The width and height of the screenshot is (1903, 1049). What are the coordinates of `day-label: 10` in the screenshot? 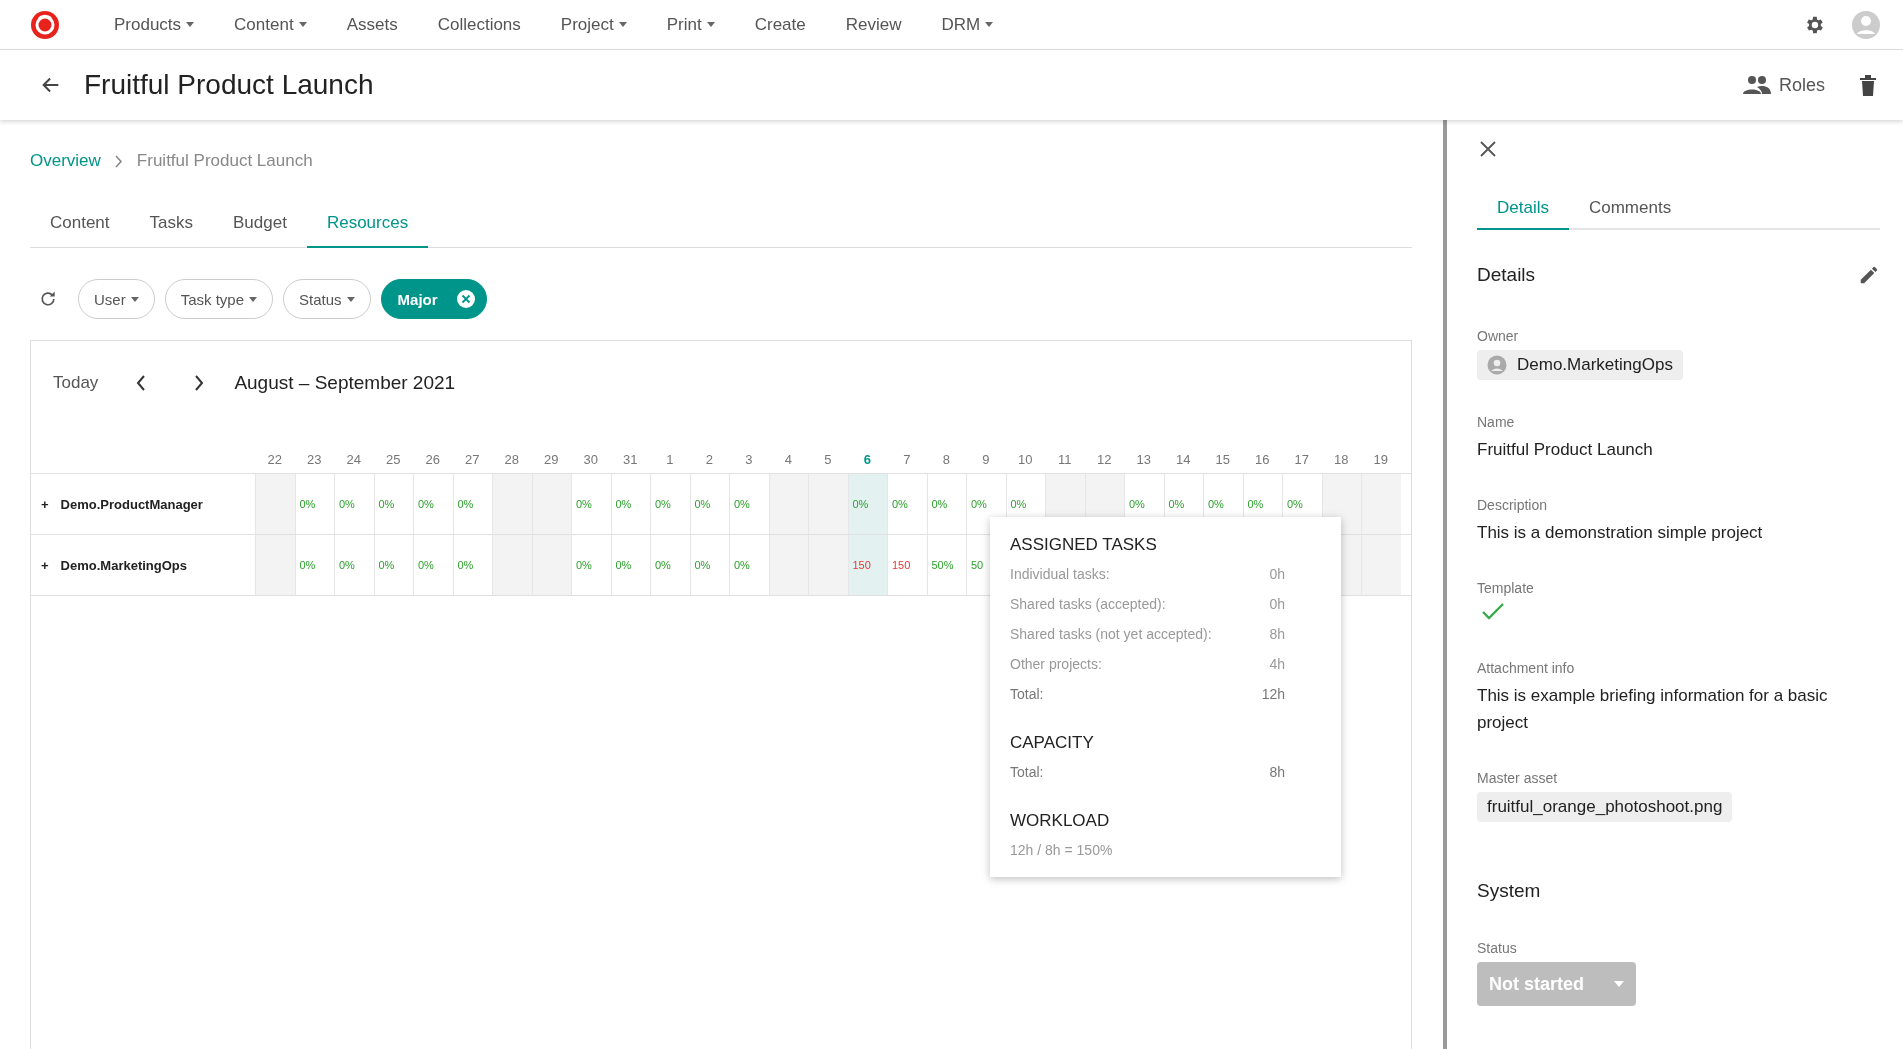 It's located at (1025, 460).